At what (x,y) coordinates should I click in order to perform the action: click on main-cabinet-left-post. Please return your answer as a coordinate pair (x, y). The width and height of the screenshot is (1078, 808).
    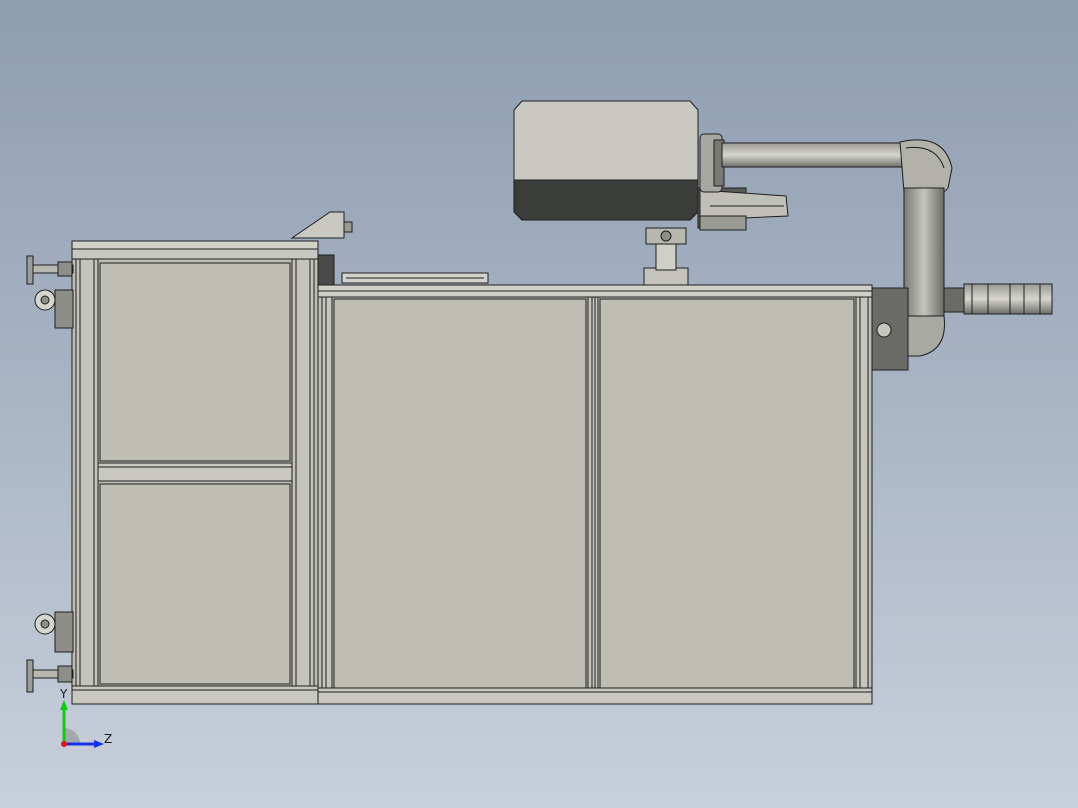
    Looking at the image, I should click on (327, 494).